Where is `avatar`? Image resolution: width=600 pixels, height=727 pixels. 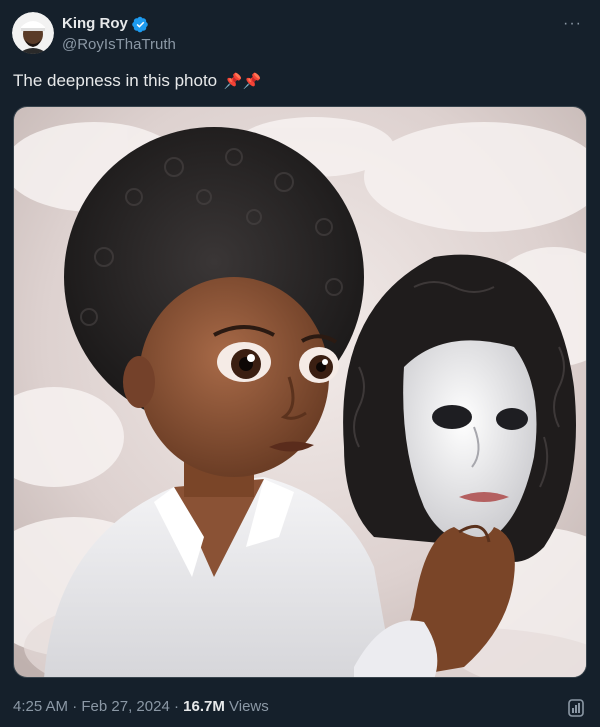 avatar is located at coordinates (33, 33).